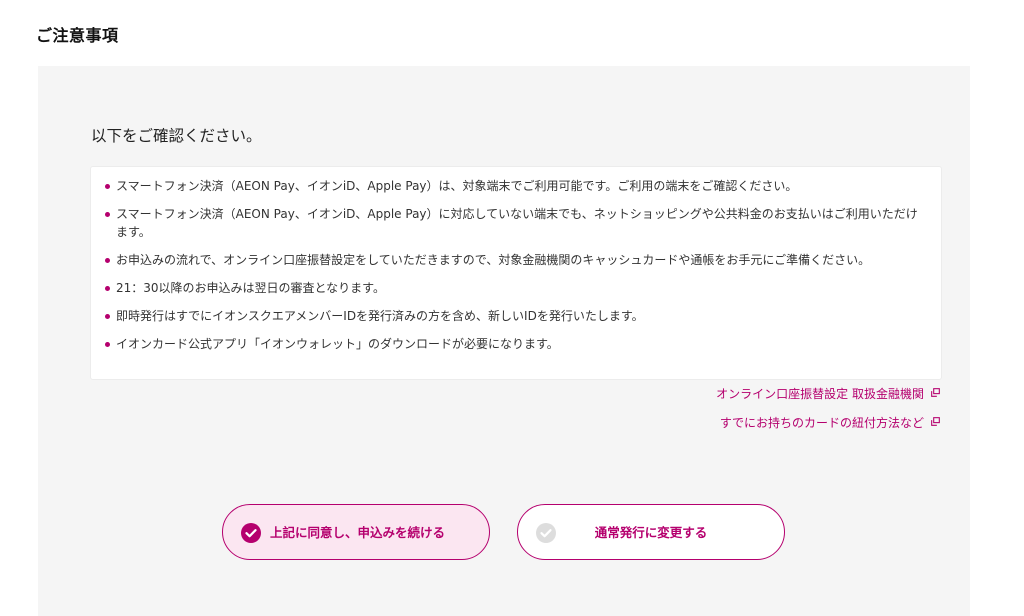  Describe the element at coordinates (77, 35) in the screenshot. I see `section-heading: ご注意事項` at that location.